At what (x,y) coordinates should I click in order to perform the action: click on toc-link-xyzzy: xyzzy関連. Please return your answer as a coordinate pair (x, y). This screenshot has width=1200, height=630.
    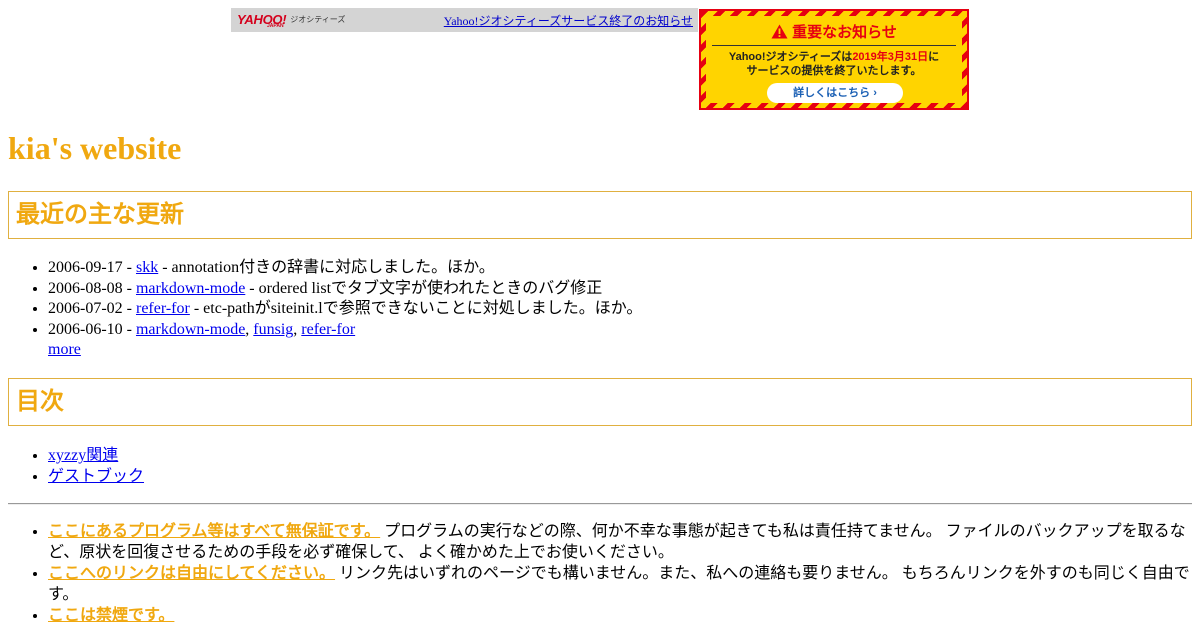
    Looking at the image, I should click on (83, 455).